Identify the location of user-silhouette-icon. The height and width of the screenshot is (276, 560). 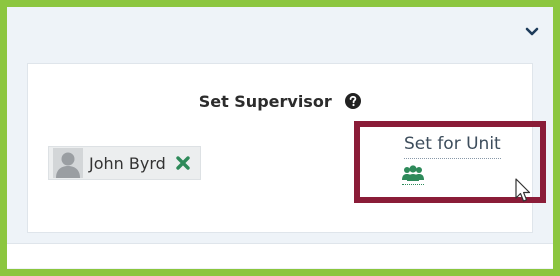
(68, 163).